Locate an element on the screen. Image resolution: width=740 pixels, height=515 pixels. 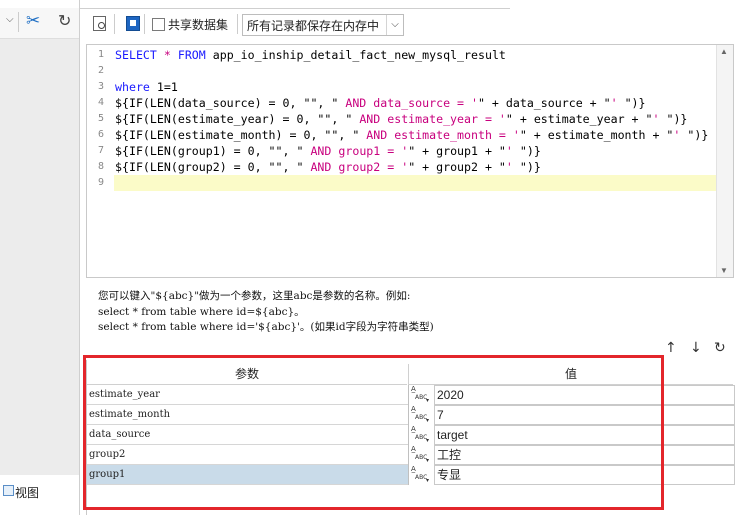
sql-toolbar: 共享数据集 所有记录都保存在内存中 ⌵ is located at coordinates (413, 25).